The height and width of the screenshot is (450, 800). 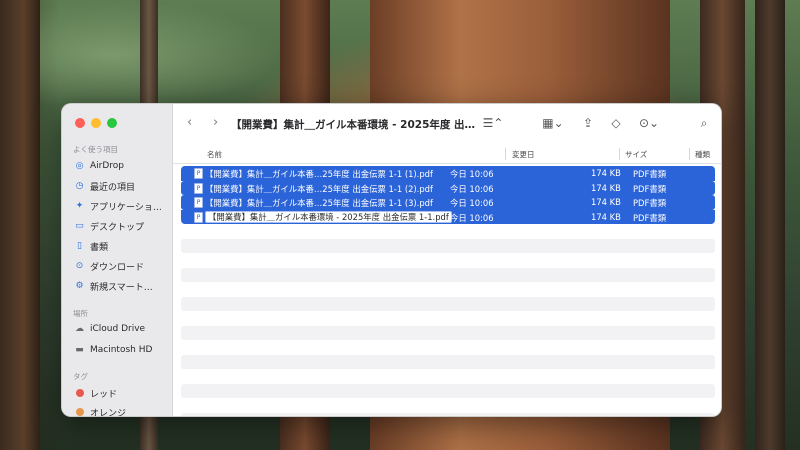 What do you see at coordinates (523, 154) in the screenshot?
I see `column-modified: 変更日` at bounding box center [523, 154].